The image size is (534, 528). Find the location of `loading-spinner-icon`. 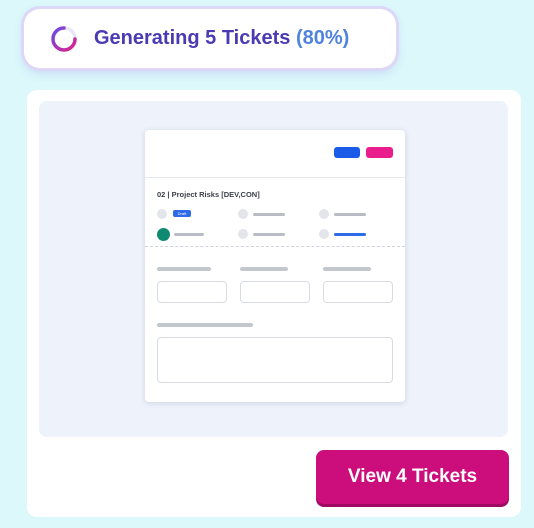

loading-spinner-icon is located at coordinates (64, 39).